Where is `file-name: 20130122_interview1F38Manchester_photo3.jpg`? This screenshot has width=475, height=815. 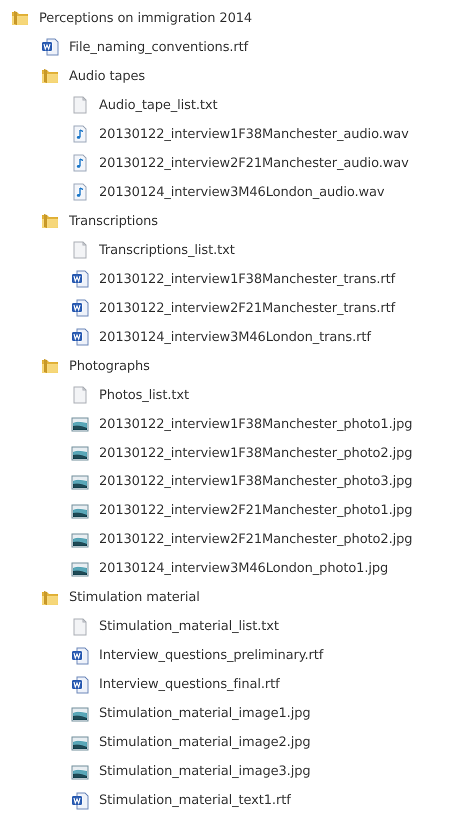 file-name: 20130122_interview1F38Manchester_photo3.jpg is located at coordinates (255, 482).